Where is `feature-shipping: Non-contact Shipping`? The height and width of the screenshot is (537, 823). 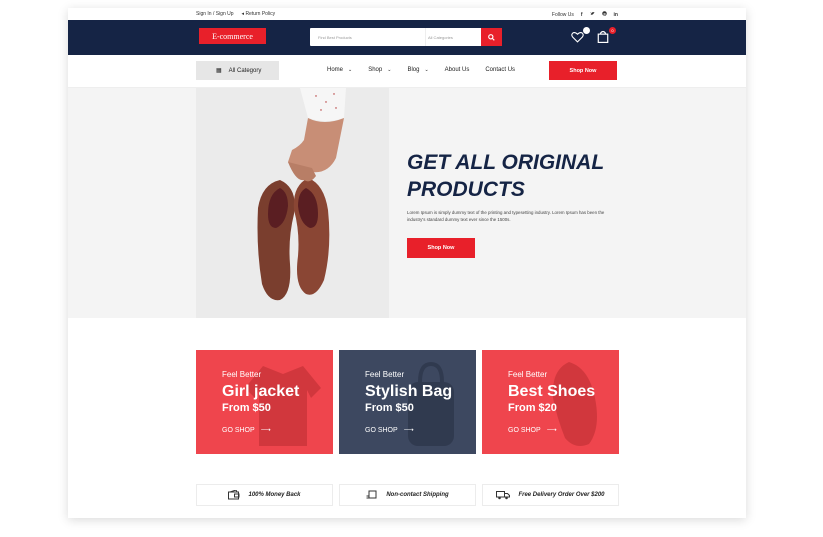
feature-shipping: Non-contact Shipping is located at coordinates (407, 495).